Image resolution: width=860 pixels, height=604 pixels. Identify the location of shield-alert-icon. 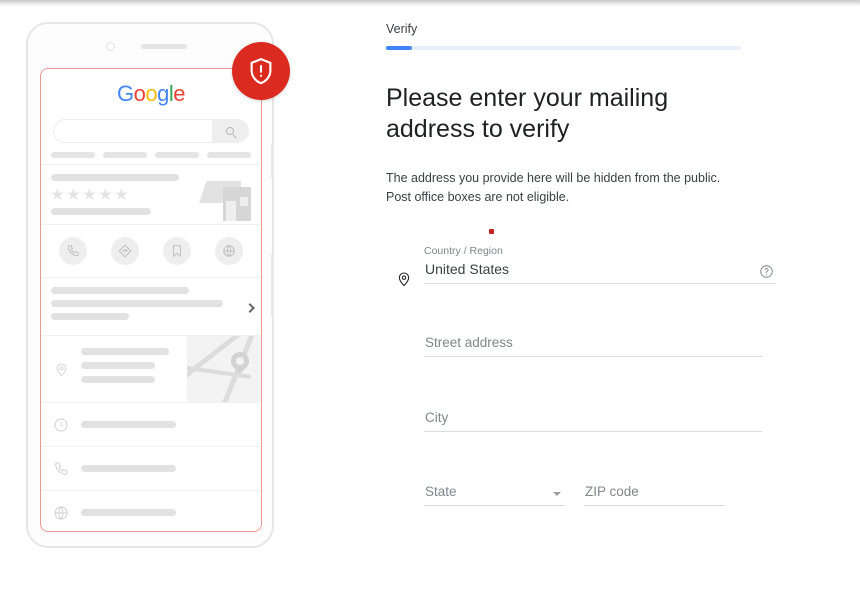
(261, 71).